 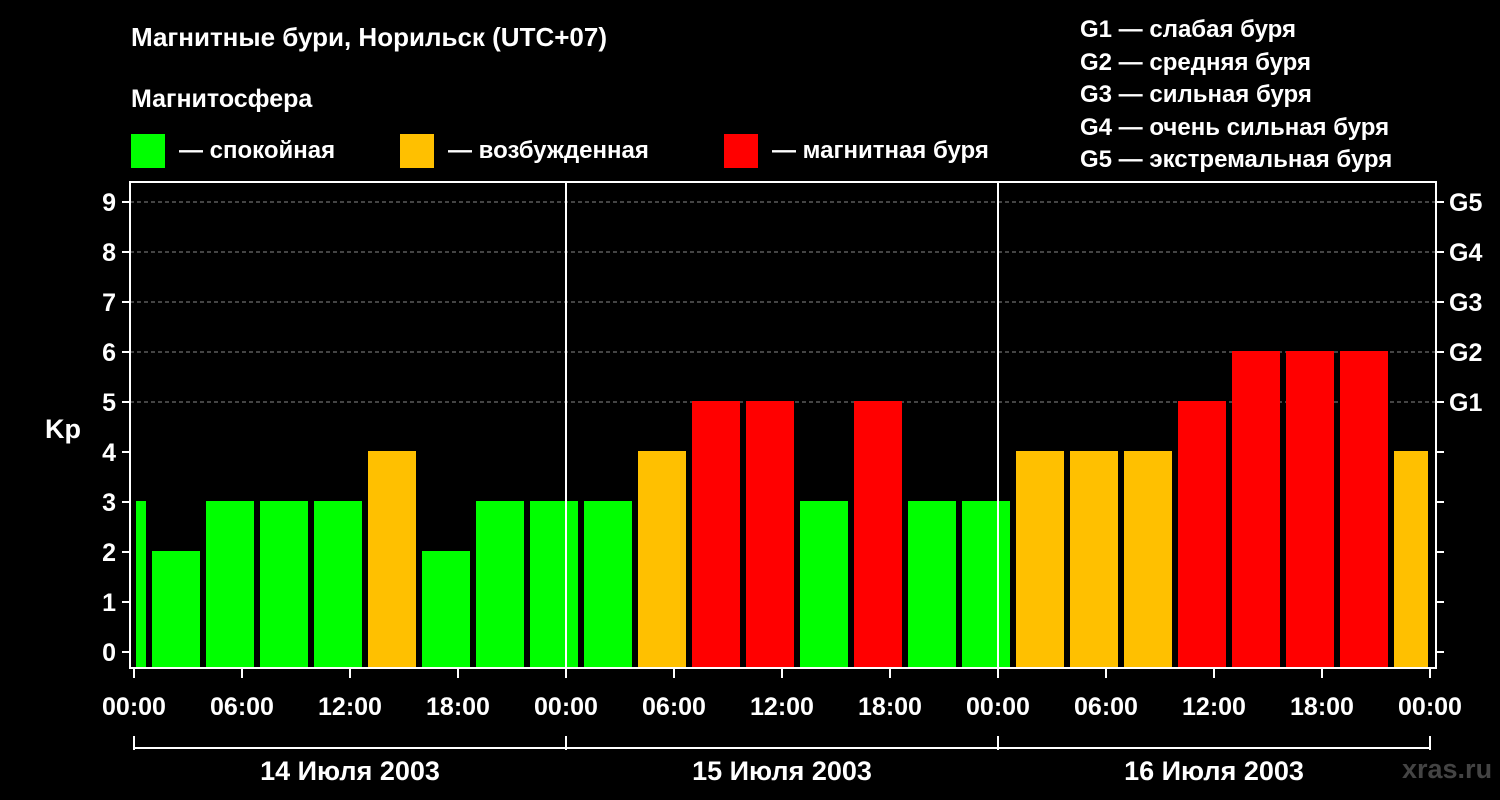 I want to click on day-label: 16 Июля 2003, so click(x=1214, y=771).